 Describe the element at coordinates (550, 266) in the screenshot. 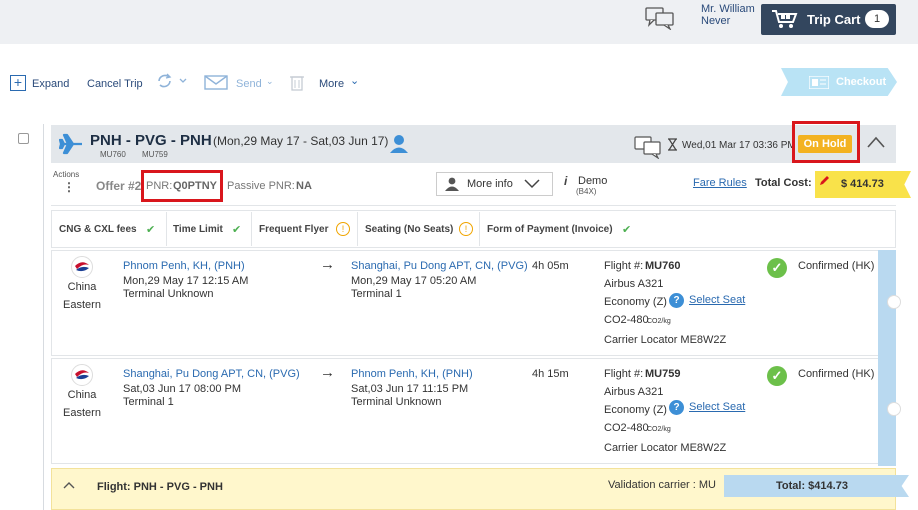

I see `flight-duration: 4h 05m` at that location.